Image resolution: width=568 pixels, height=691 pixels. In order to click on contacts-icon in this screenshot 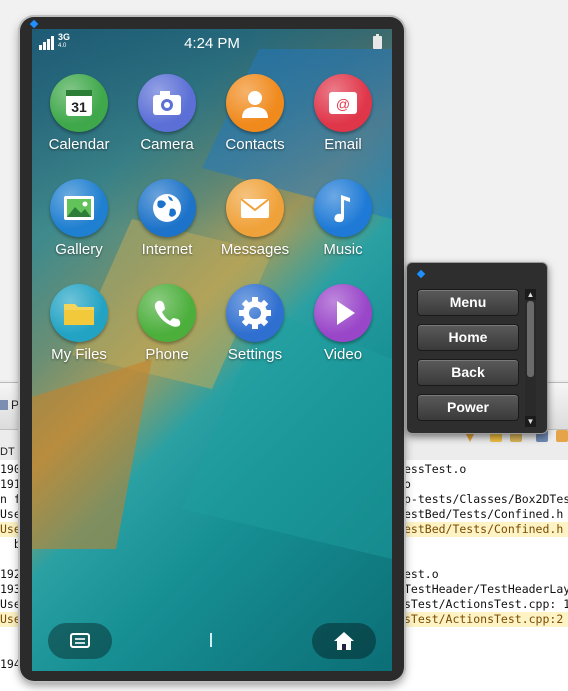, I will do `click(255, 103)`.